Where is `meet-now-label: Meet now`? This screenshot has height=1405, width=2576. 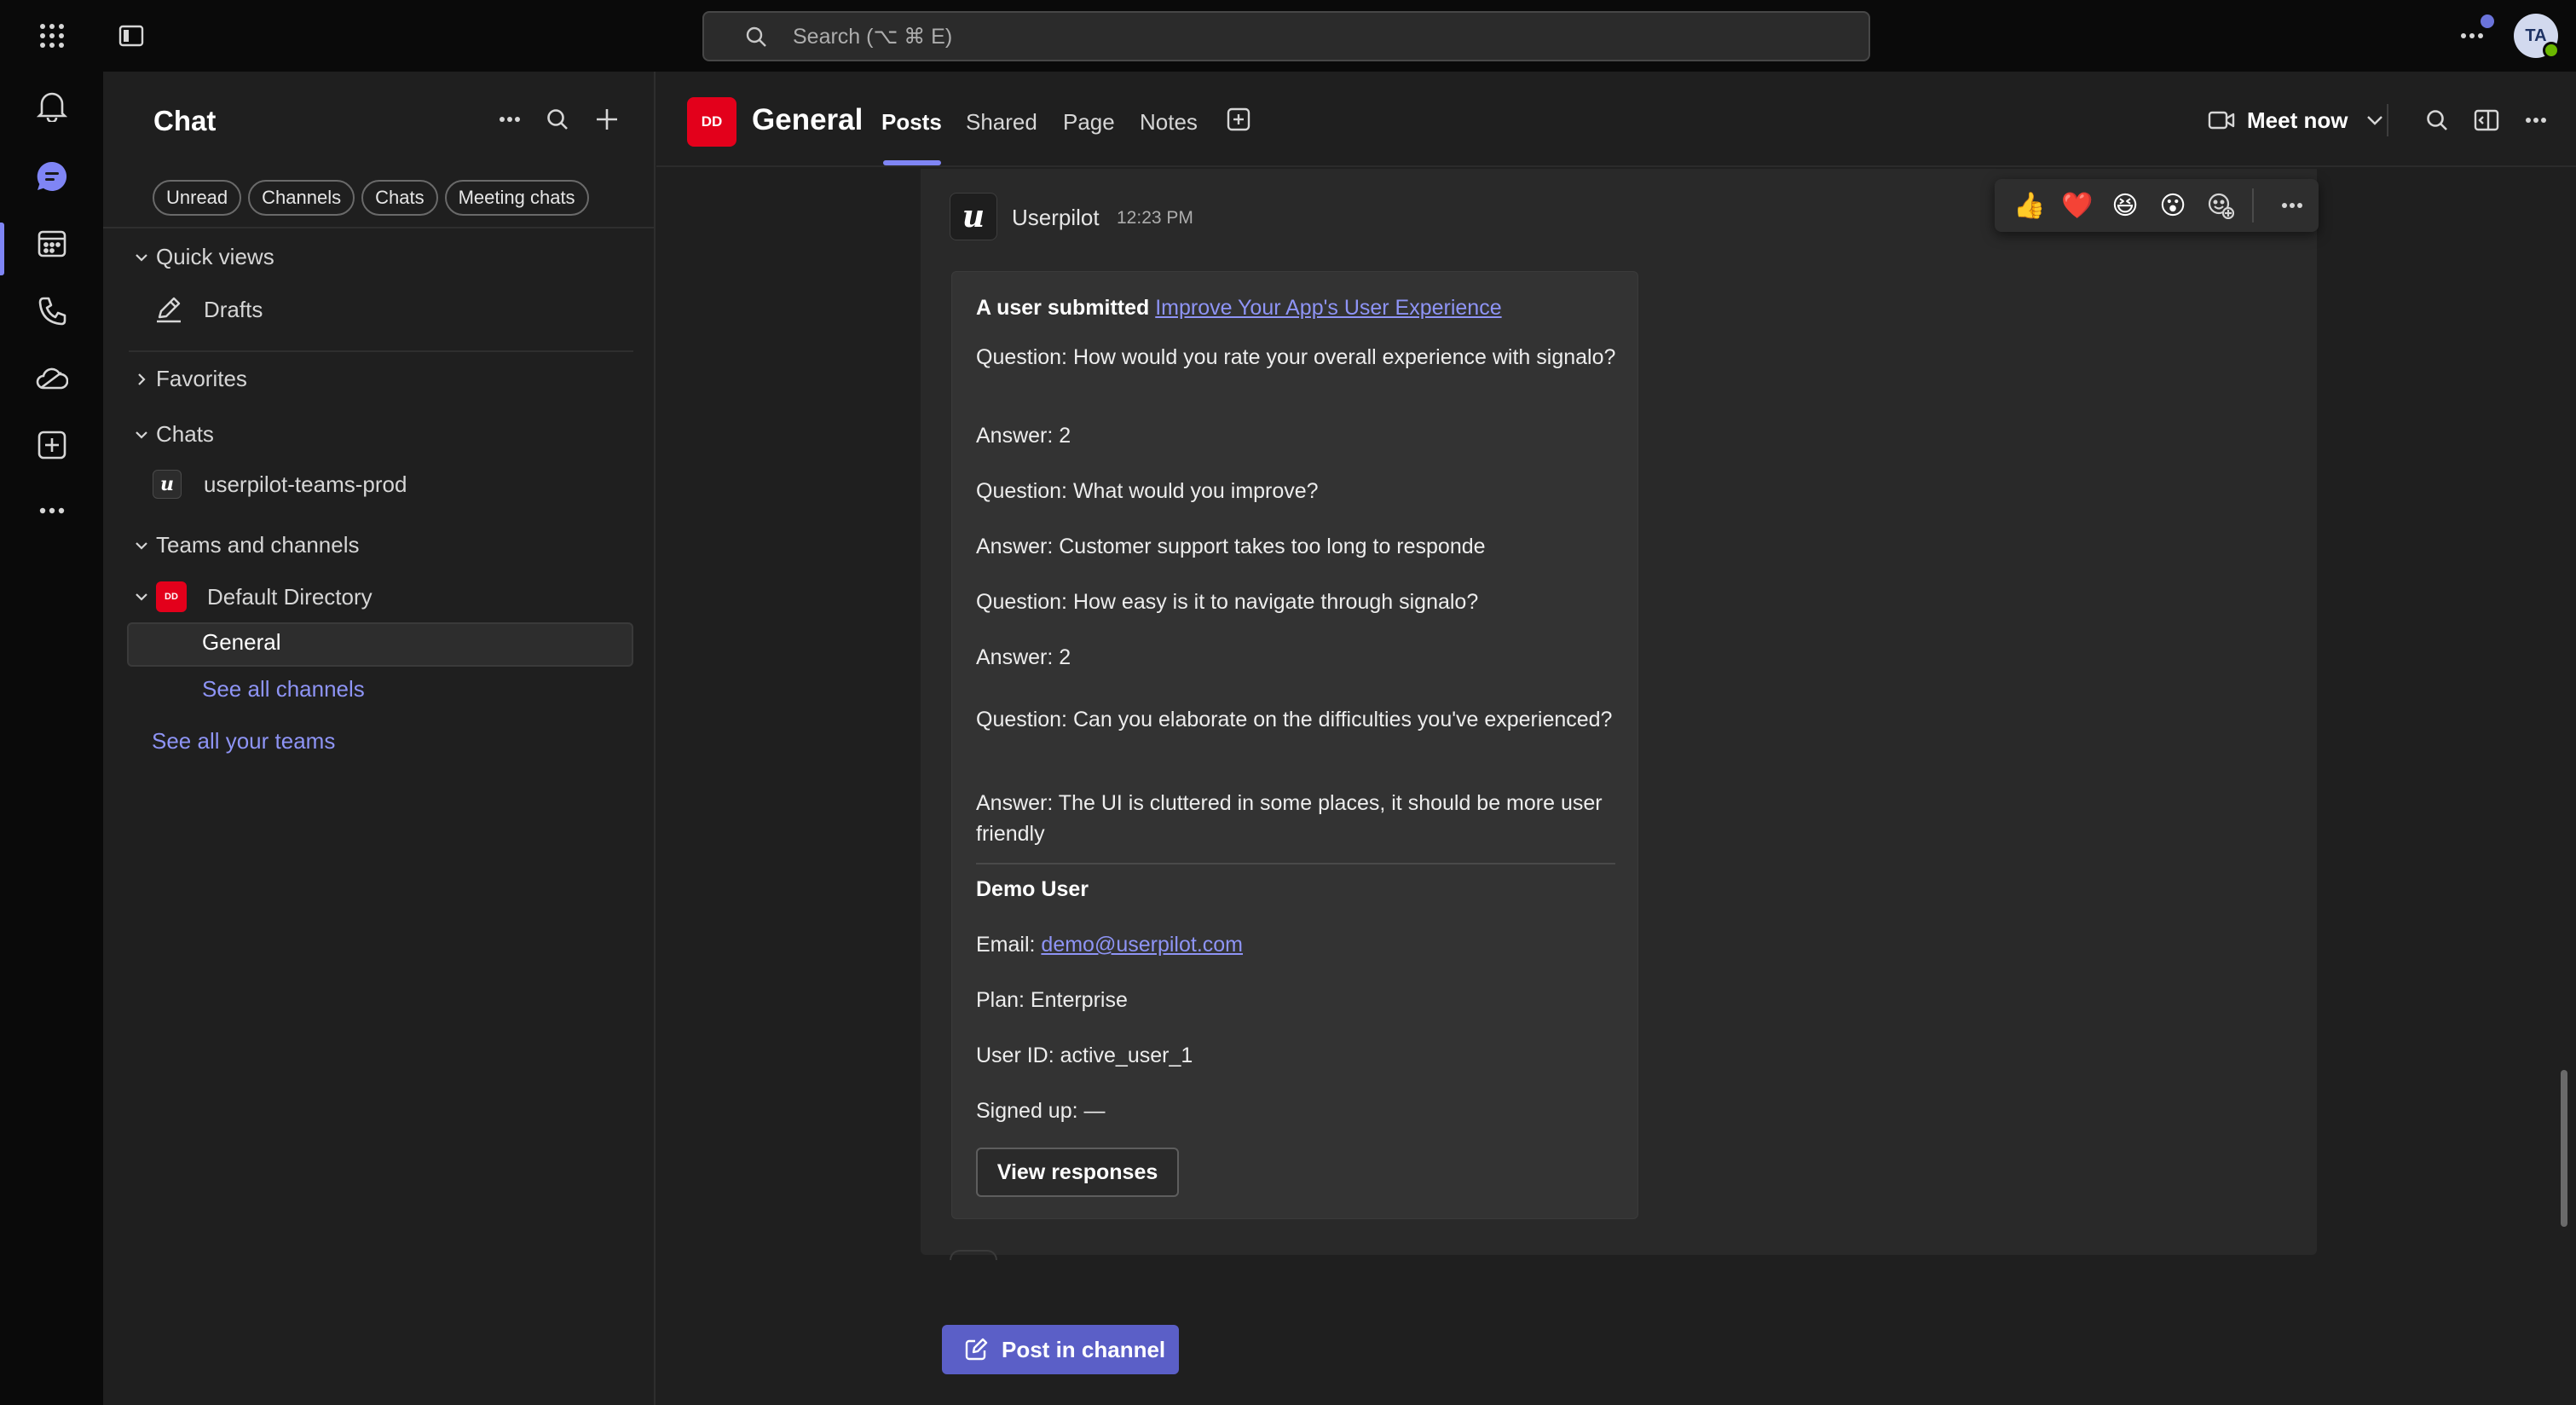
meet-now-label: Meet now is located at coordinates (2297, 120).